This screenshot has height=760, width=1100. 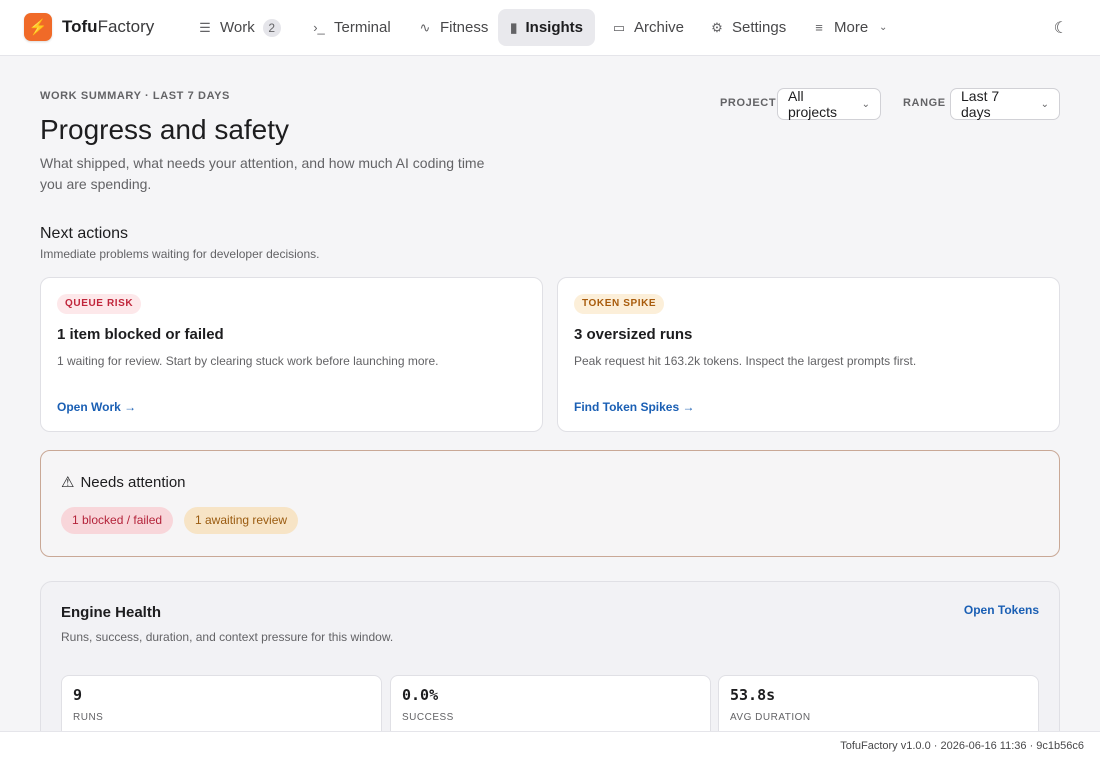 What do you see at coordinates (1061, 28) in the screenshot?
I see `moon-icon: ☾` at bounding box center [1061, 28].